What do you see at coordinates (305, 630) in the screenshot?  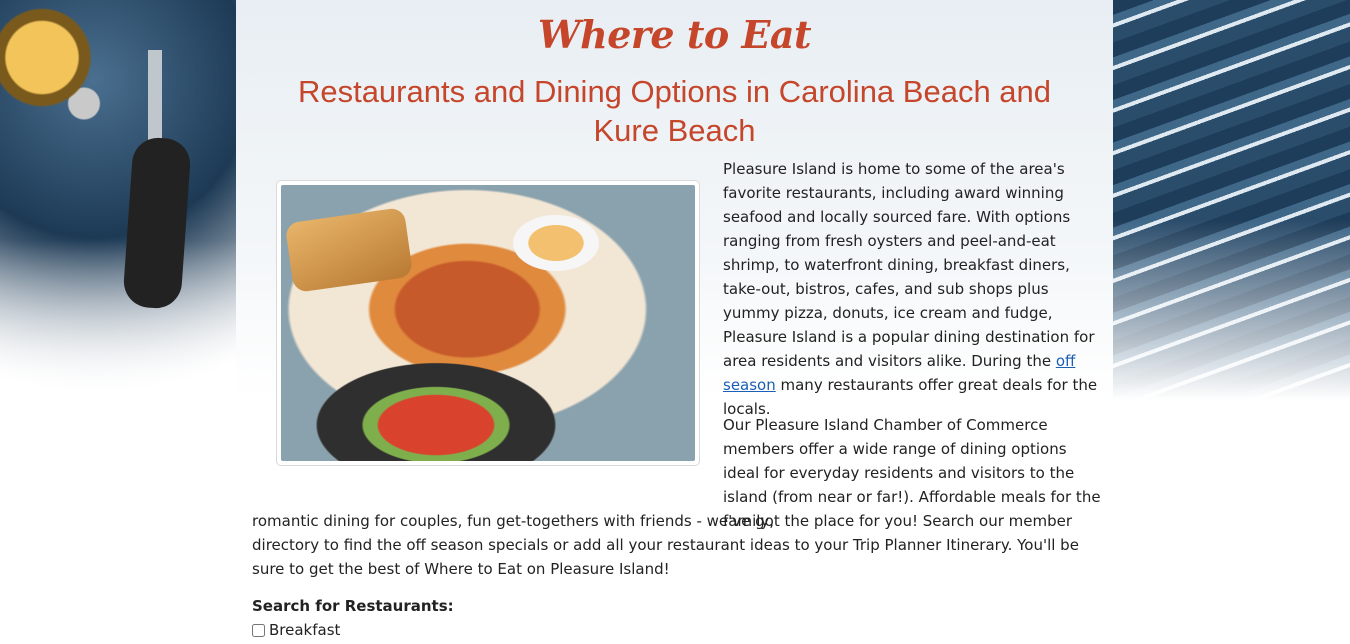 I see `breakfast-label: Breakfast` at bounding box center [305, 630].